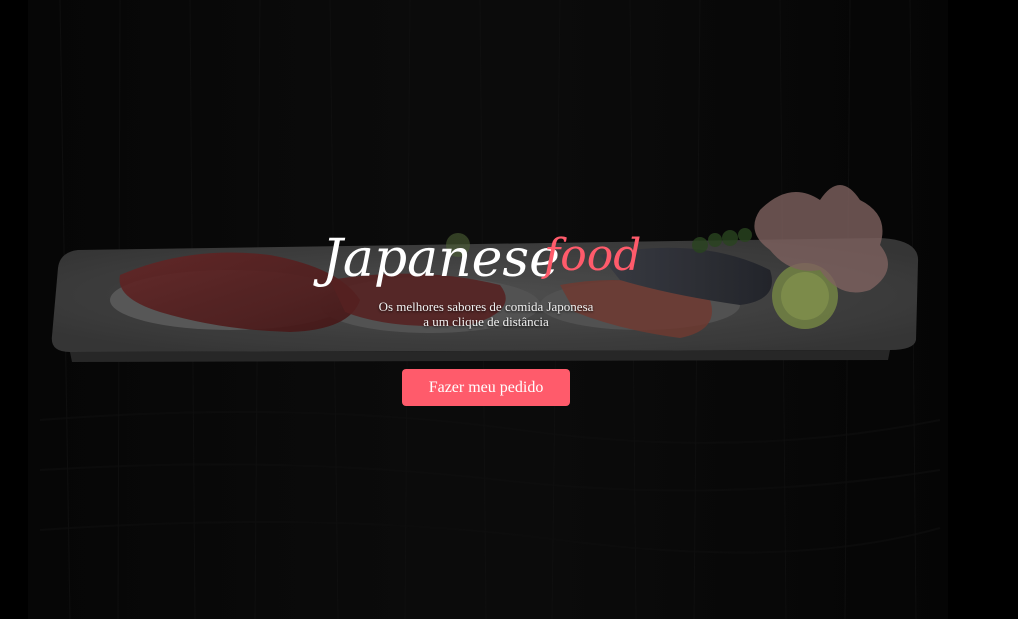  I want to click on order-button: Fazer meu pedido, so click(486, 387).